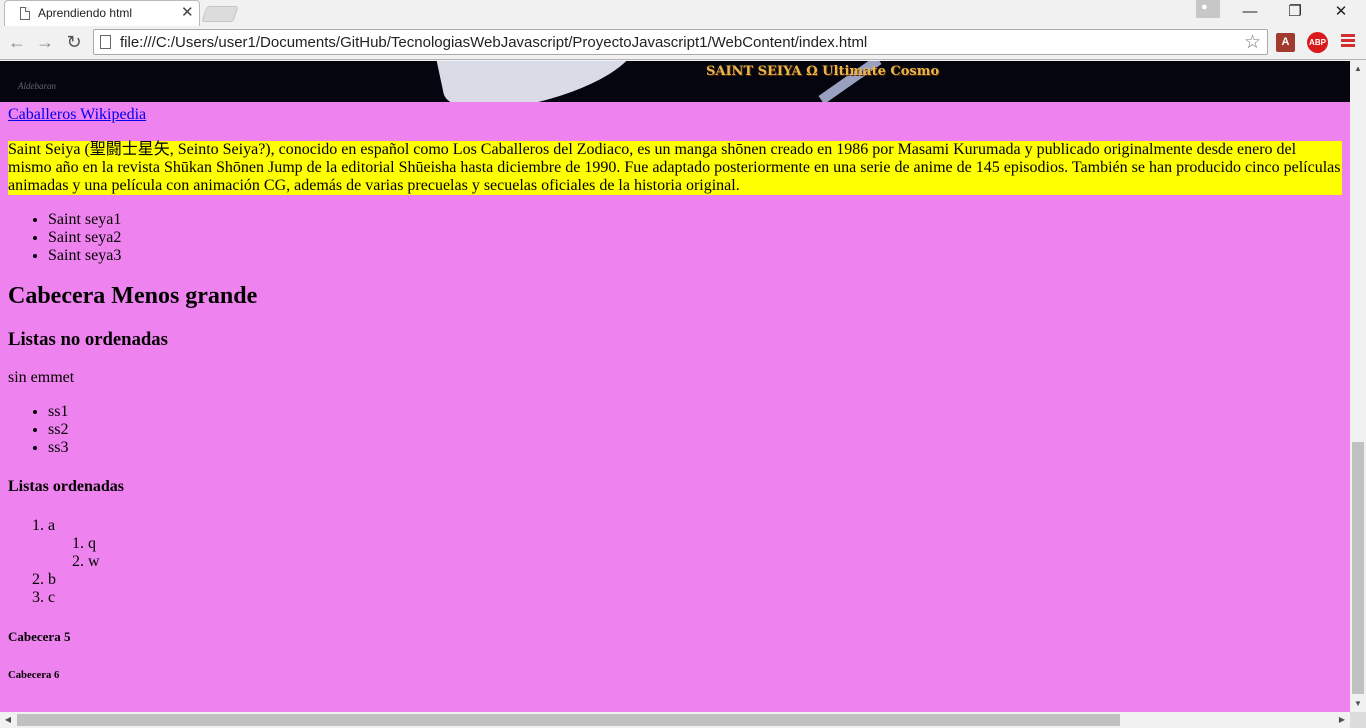 The height and width of the screenshot is (728, 1366). I want to click on banner-image: Aldebaran SAINT SEIYA Ω Ultimate Cosmo, so click(675, 81).